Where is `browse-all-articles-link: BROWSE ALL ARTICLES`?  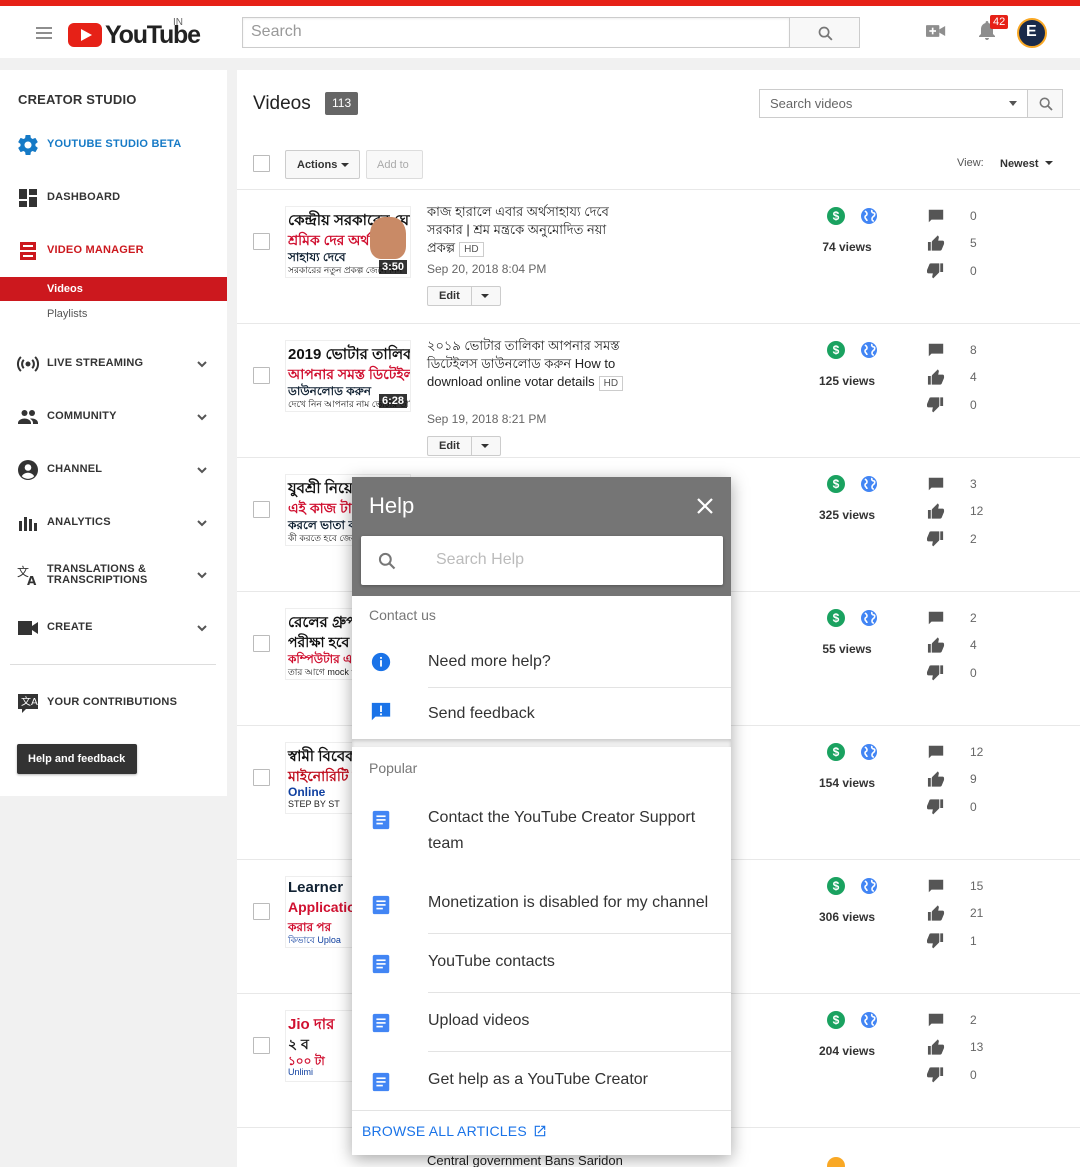 browse-all-articles-link: BROWSE ALL ARTICLES is located at coordinates (454, 1131).